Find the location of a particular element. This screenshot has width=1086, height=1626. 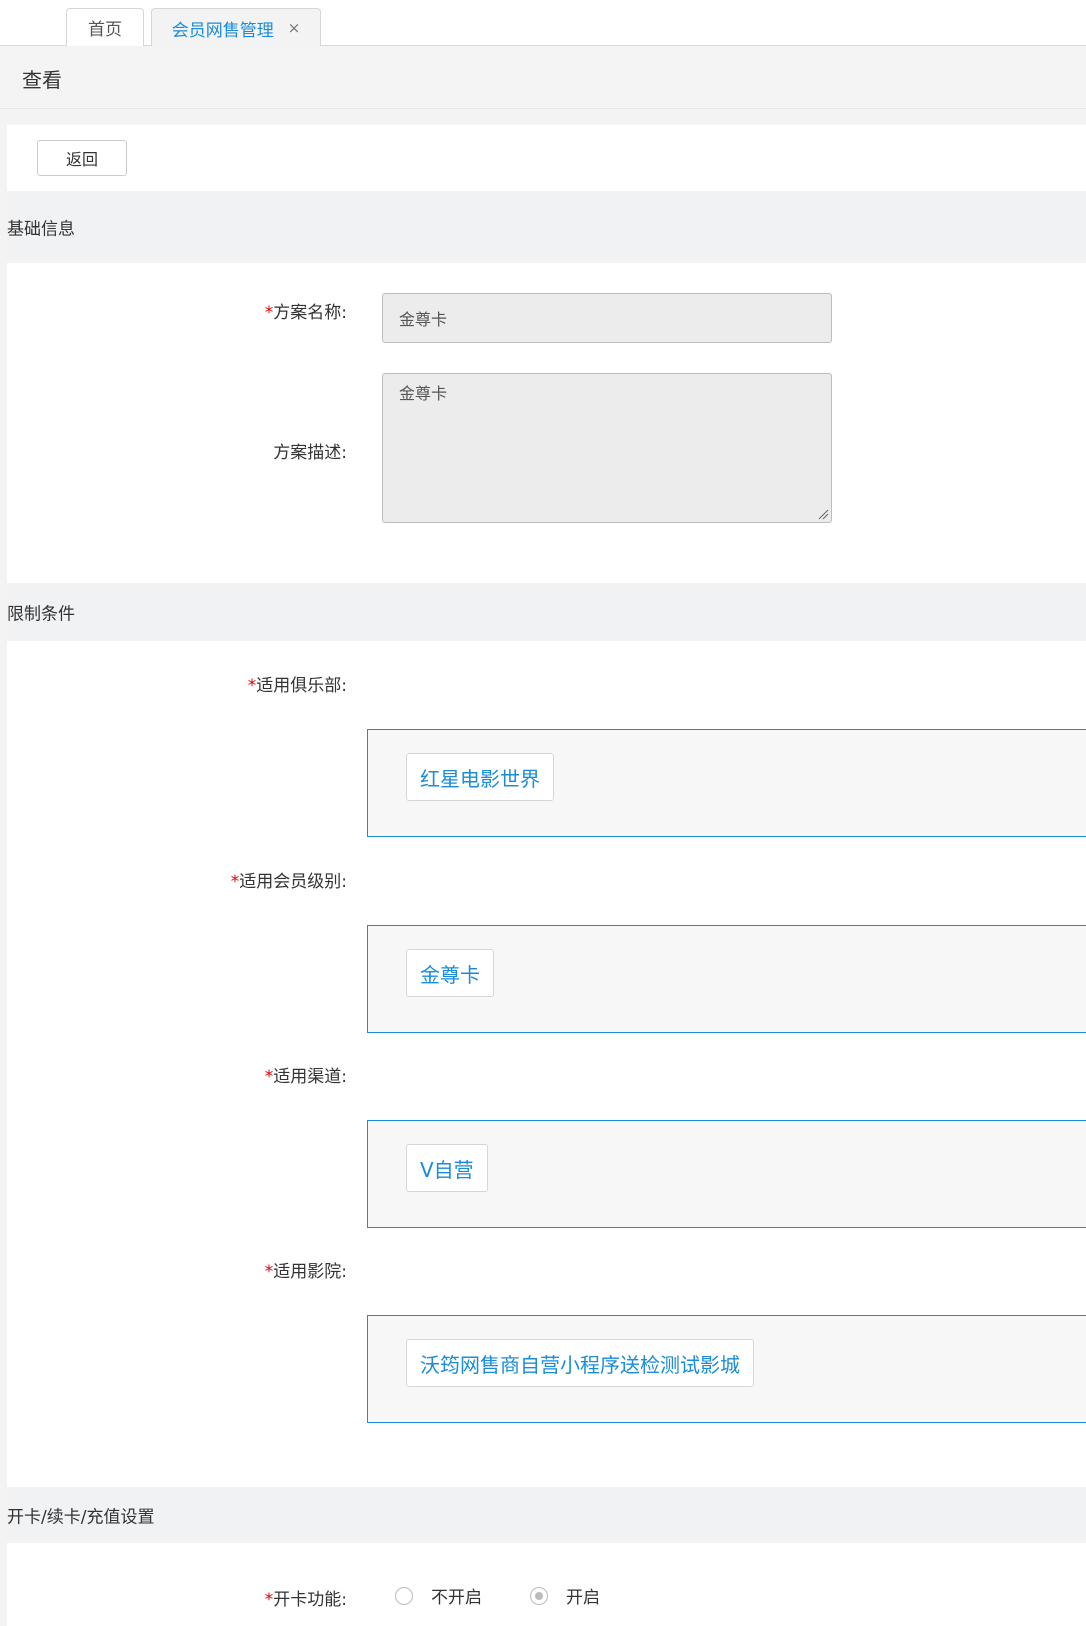

plan-desc-label: 方案描述: is located at coordinates (310, 453).